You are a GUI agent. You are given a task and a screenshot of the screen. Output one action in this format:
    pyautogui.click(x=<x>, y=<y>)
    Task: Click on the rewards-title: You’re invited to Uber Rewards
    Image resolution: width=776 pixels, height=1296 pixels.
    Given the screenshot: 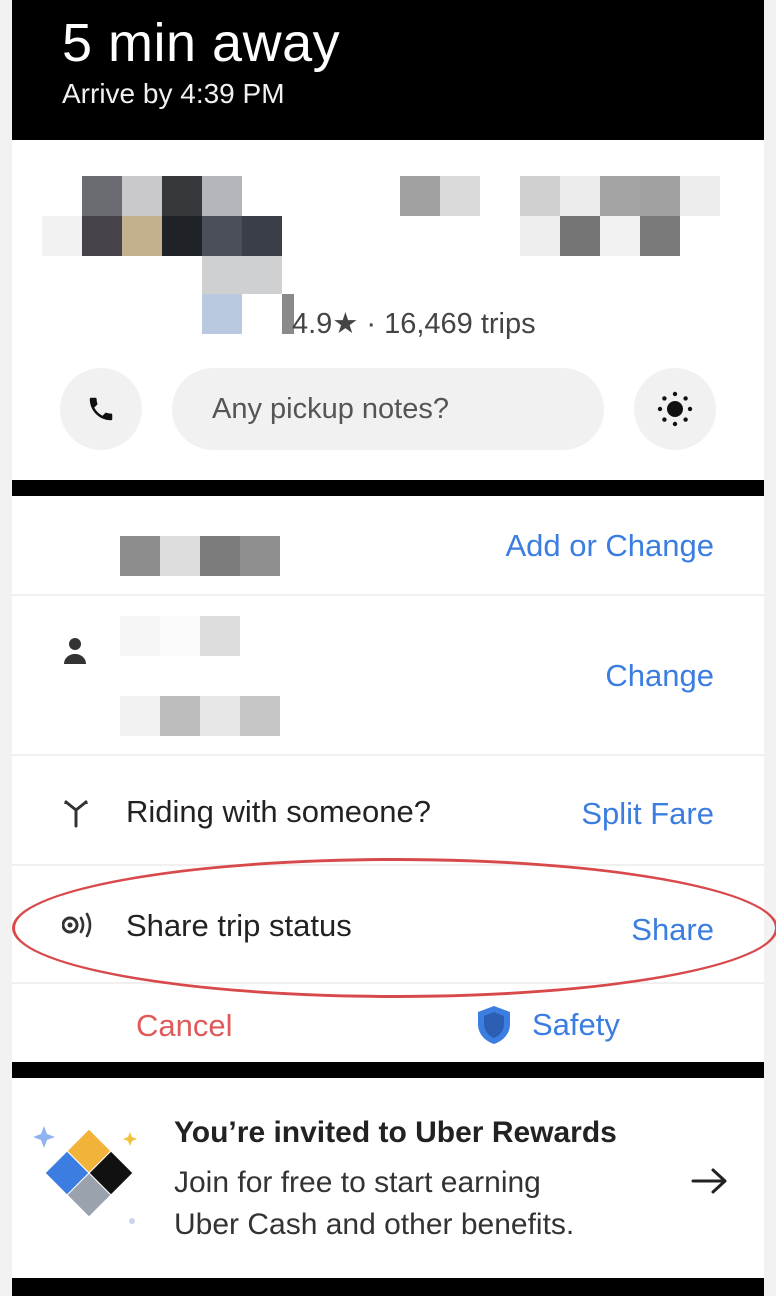 What is the action you would take?
    pyautogui.click(x=395, y=1132)
    